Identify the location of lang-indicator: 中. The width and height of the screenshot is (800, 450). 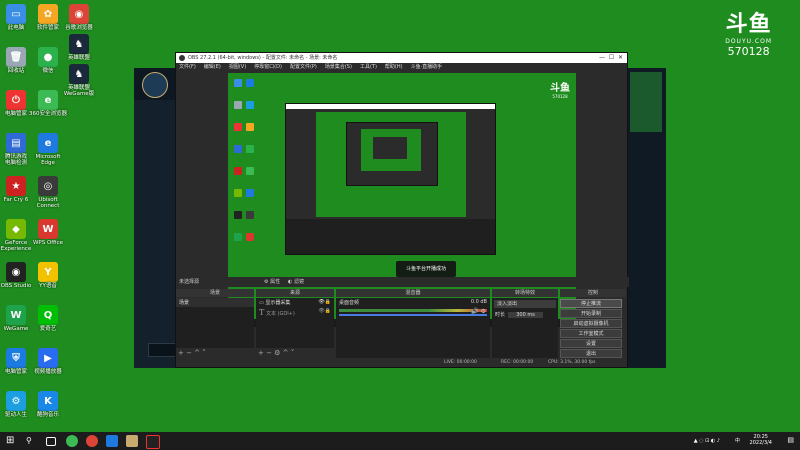
(737, 441).